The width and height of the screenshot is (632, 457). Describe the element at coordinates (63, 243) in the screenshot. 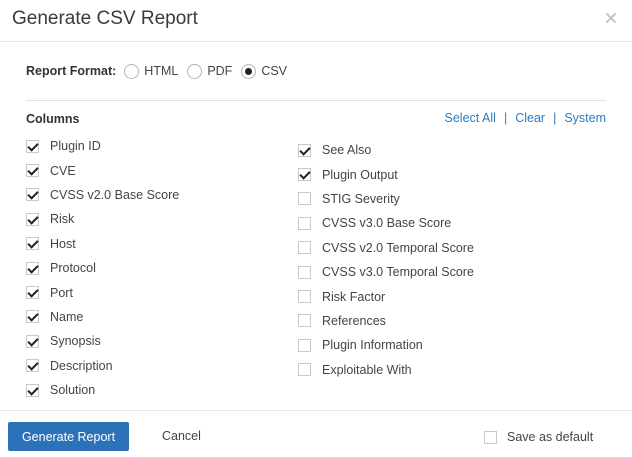

I see `column-label: Host` at that location.